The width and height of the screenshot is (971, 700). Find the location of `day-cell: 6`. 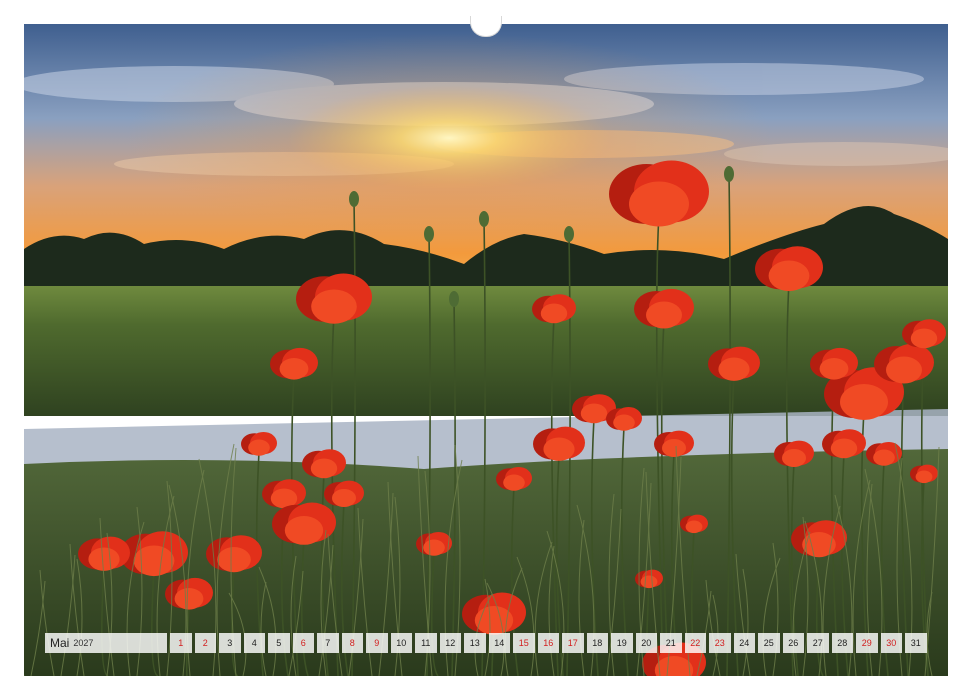

day-cell: 6 is located at coordinates (303, 643).